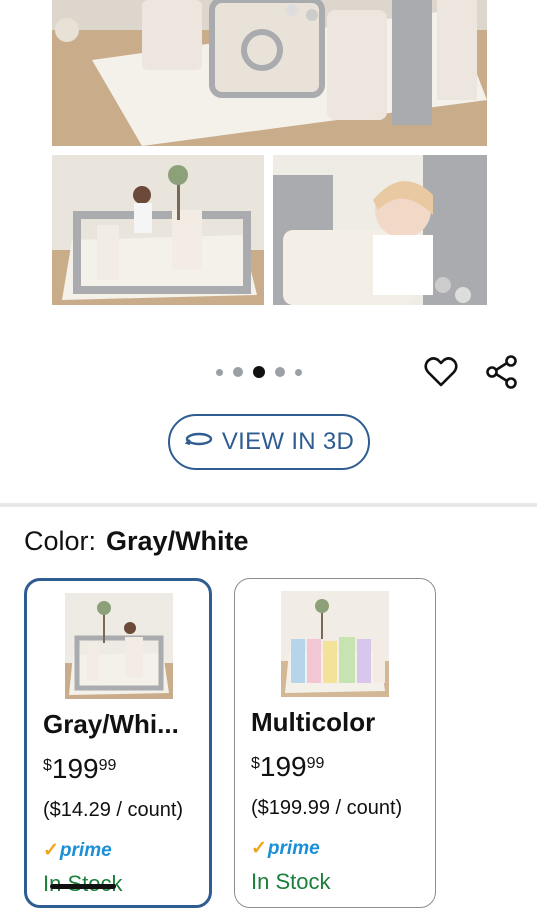 This screenshot has width=537, height=908. I want to click on unit-price: ($199.99 / count), so click(327, 808).